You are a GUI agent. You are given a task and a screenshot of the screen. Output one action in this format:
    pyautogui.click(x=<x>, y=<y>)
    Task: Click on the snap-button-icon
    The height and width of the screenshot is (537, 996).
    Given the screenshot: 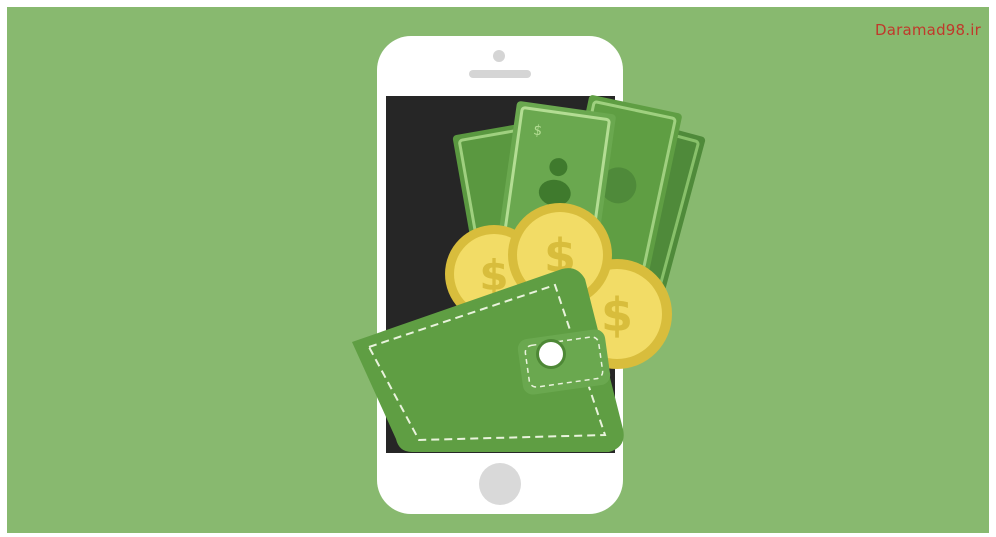 What is the action you would take?
    pyautogui.click(x=551, y=354)
    